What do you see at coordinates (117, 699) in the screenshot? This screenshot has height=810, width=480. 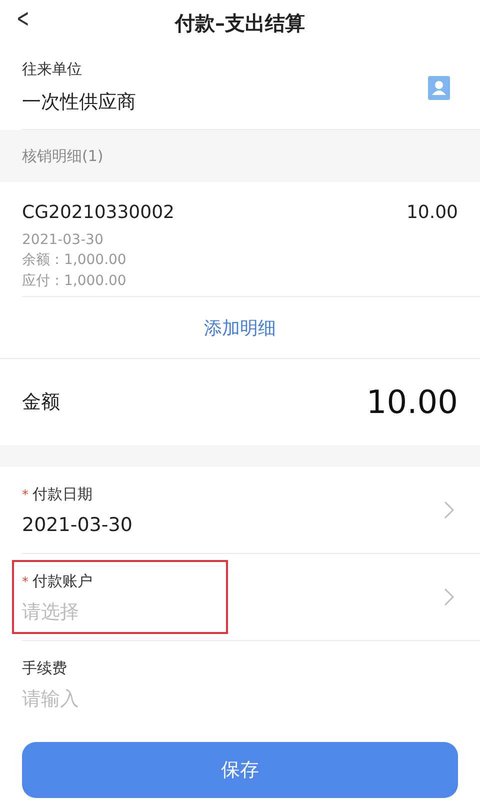 I see `input-field: 请输入` at bounding box center [117, 699].